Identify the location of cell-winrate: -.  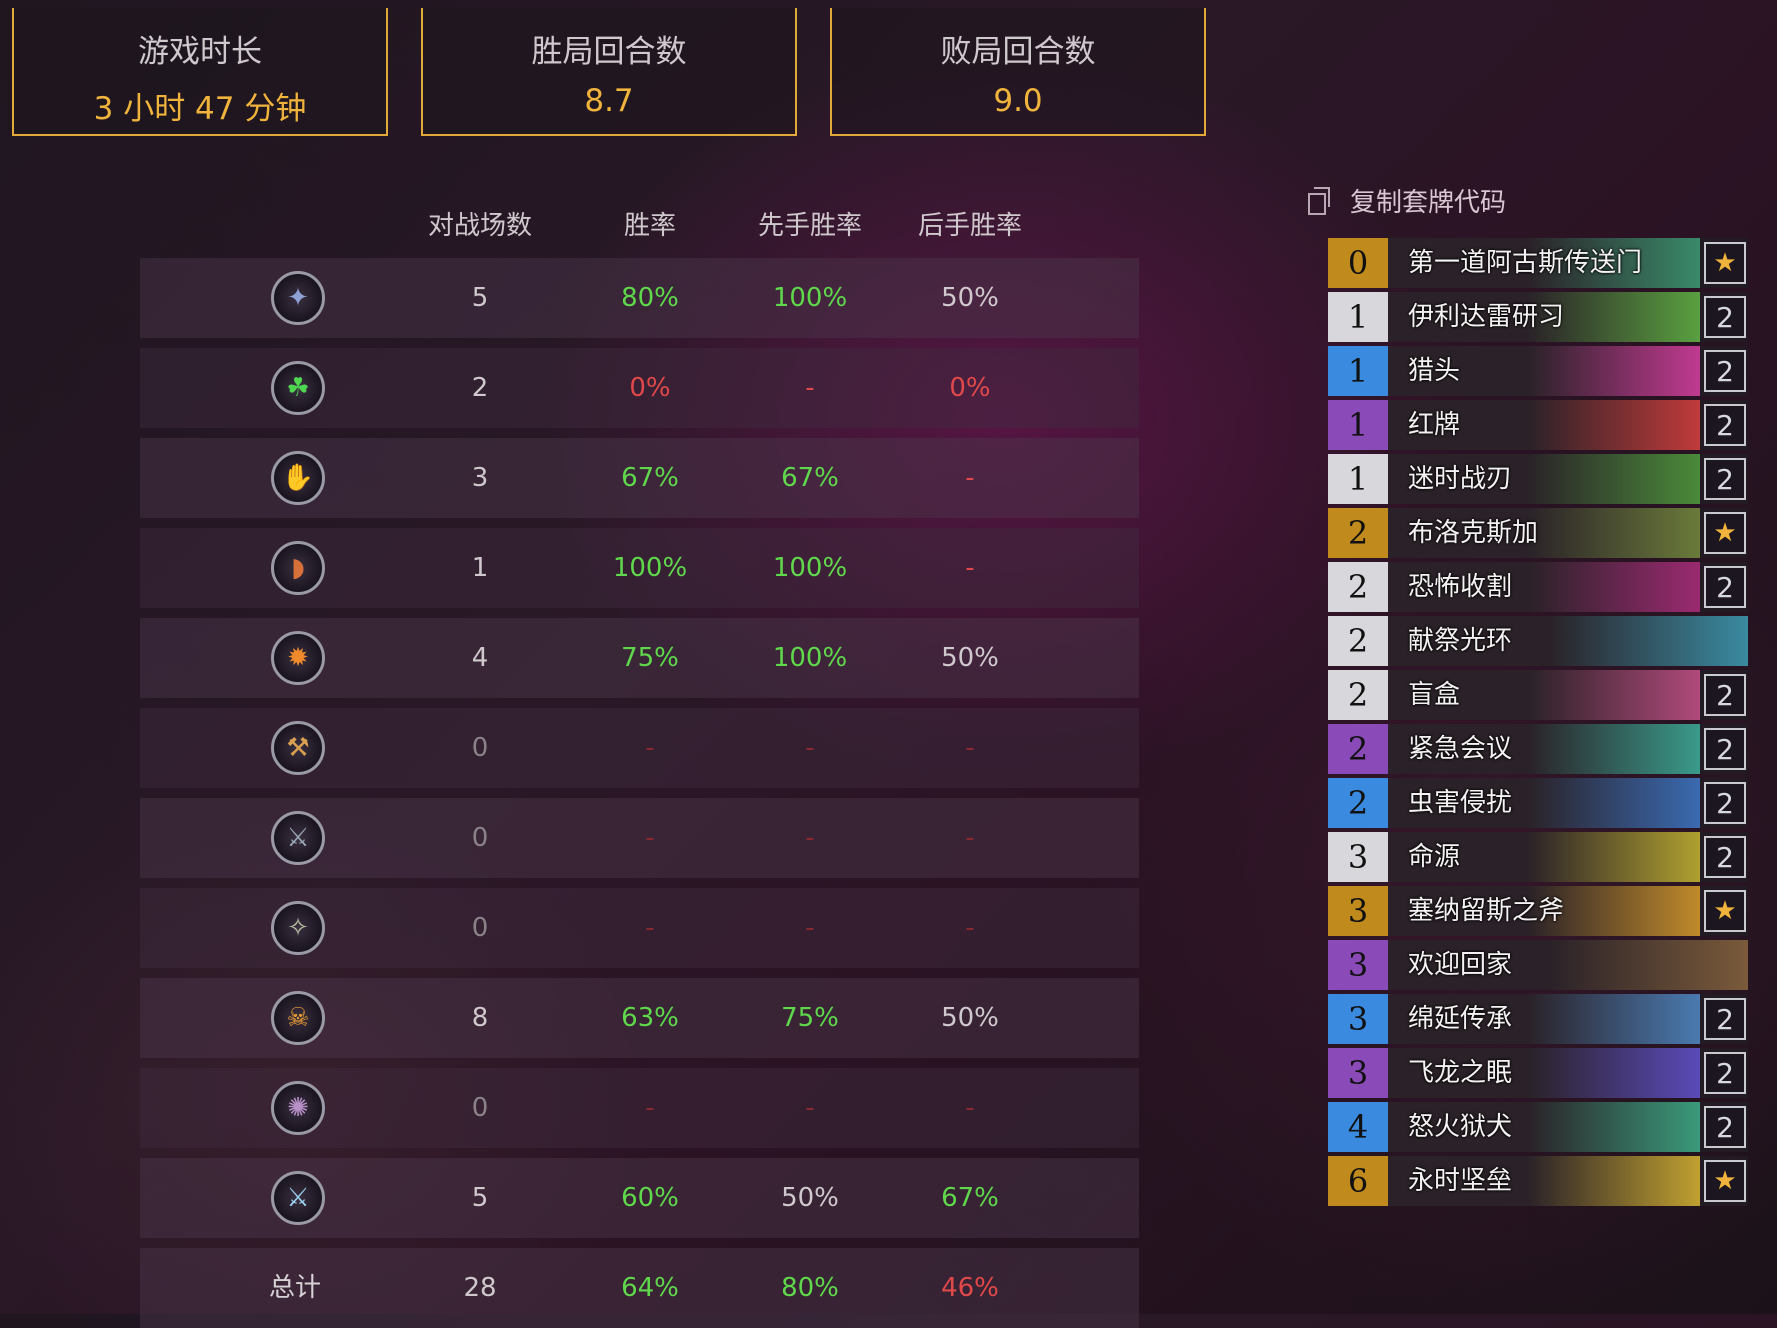
(650, 838).